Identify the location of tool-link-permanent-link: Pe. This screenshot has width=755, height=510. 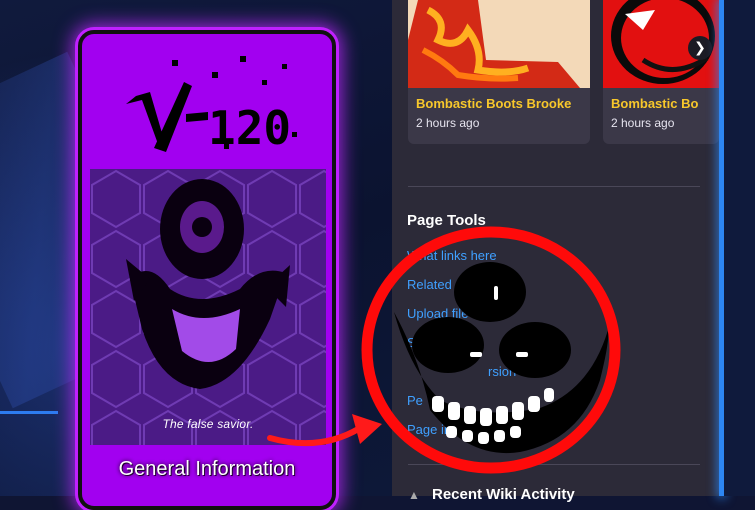
(415, 400).